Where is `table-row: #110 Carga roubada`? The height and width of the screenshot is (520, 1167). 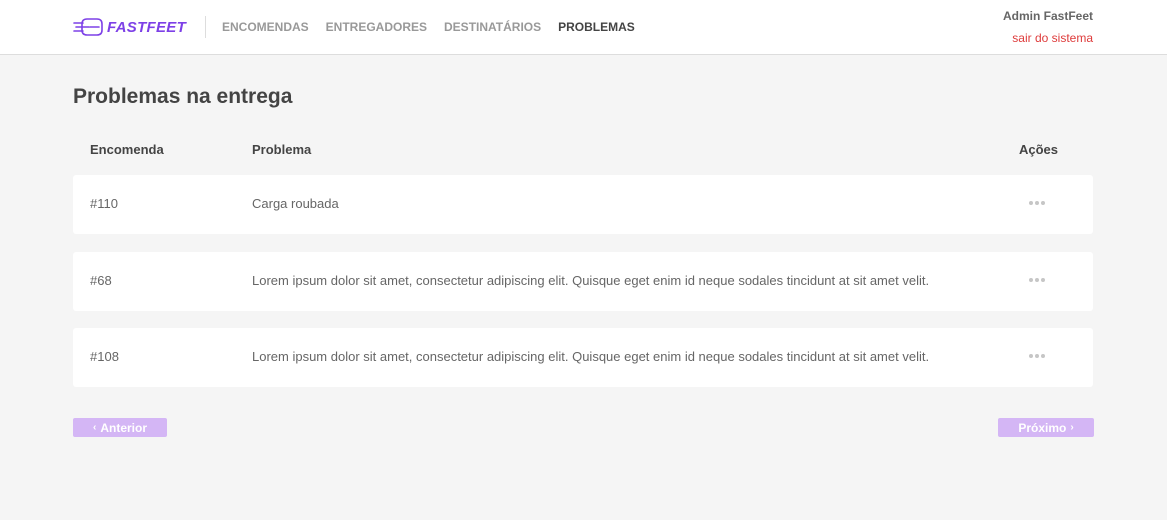
table-row: #110 Carga roubada is located at coordinates (583, 204).